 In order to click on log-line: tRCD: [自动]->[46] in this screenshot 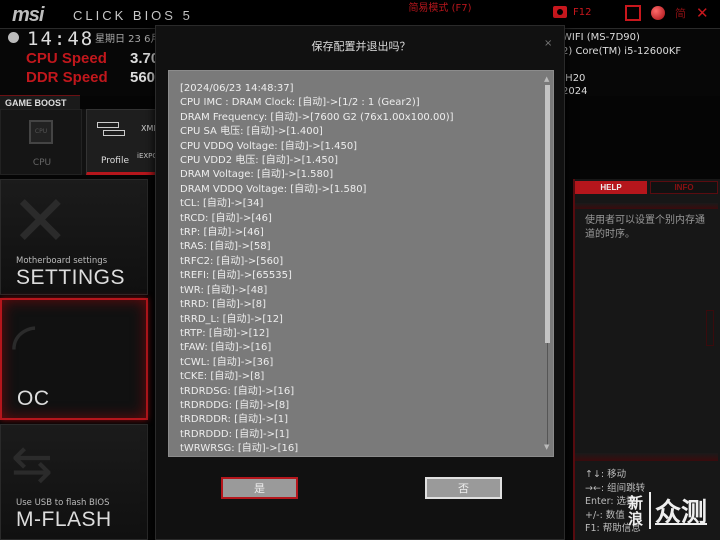, I will do `click(226, 218)`.